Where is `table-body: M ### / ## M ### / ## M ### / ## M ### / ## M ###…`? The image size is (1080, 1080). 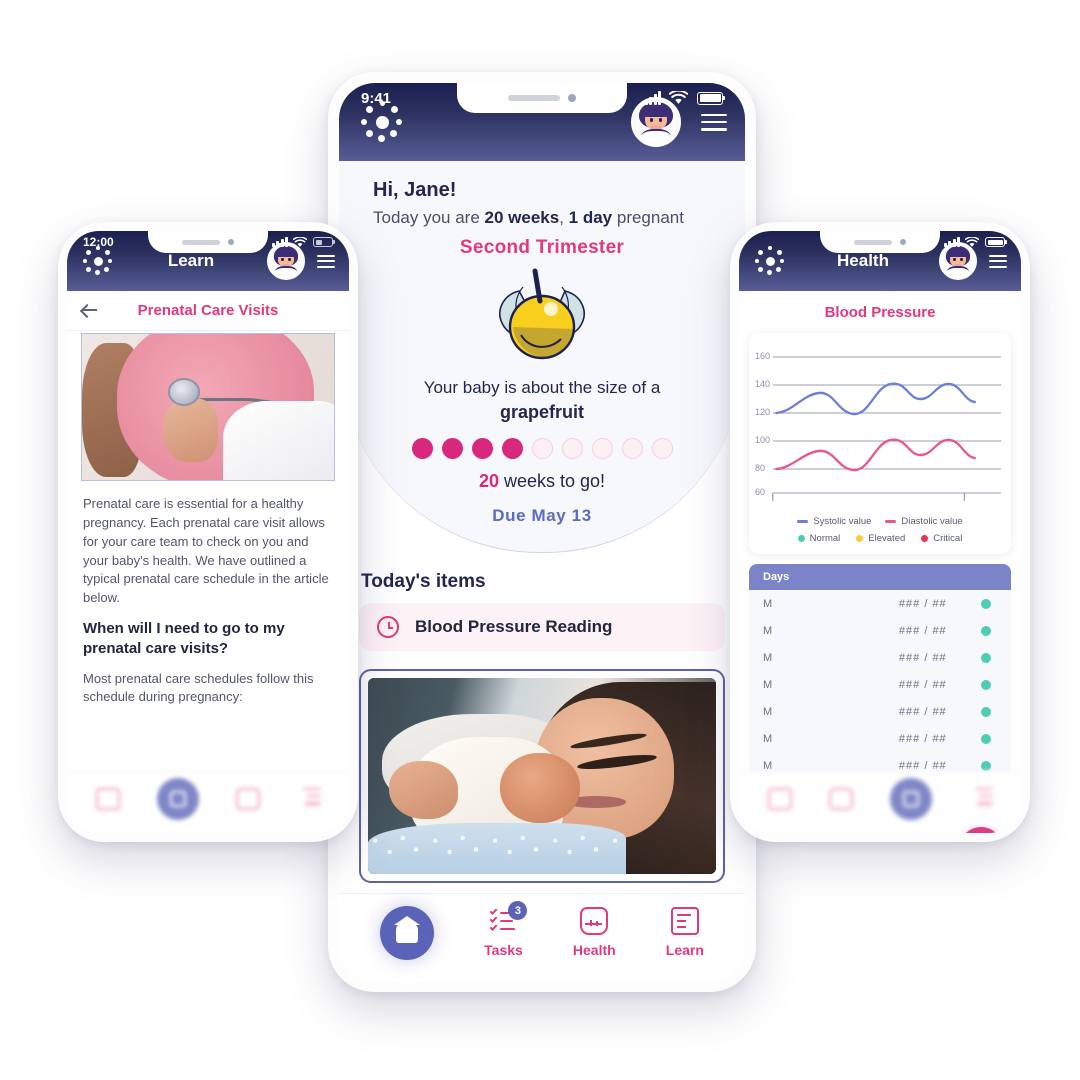
table-body: M ### / ## M ### / ## M ### / ## M ### / ## M ###… is located at coordinates (880, 684).